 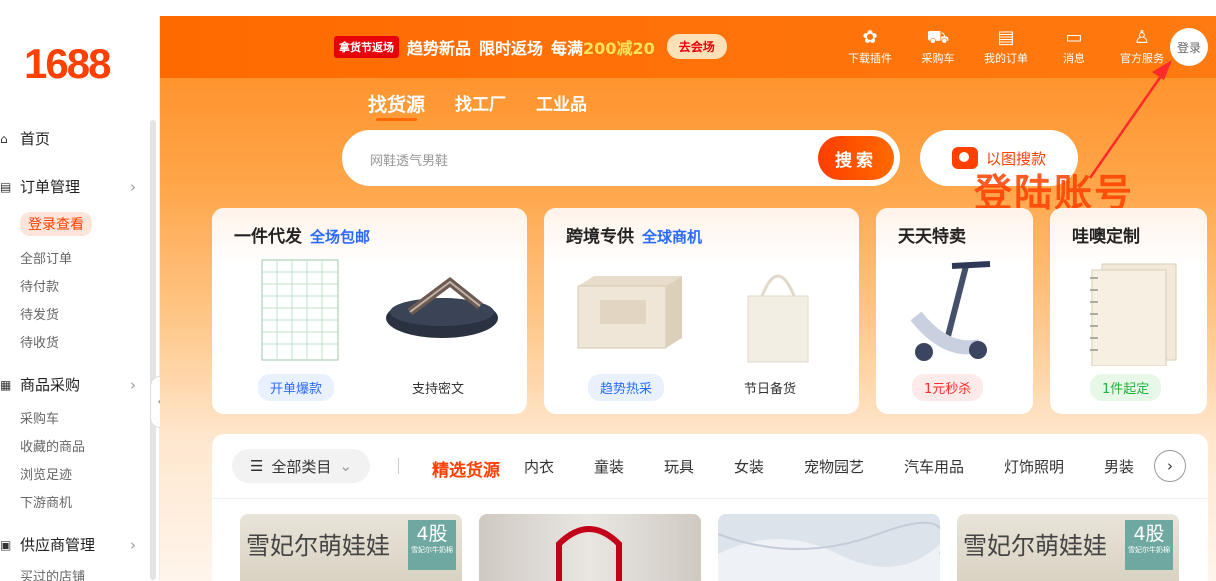 I want to click on cart-icon: ⛟, so click(x=938, y=37).